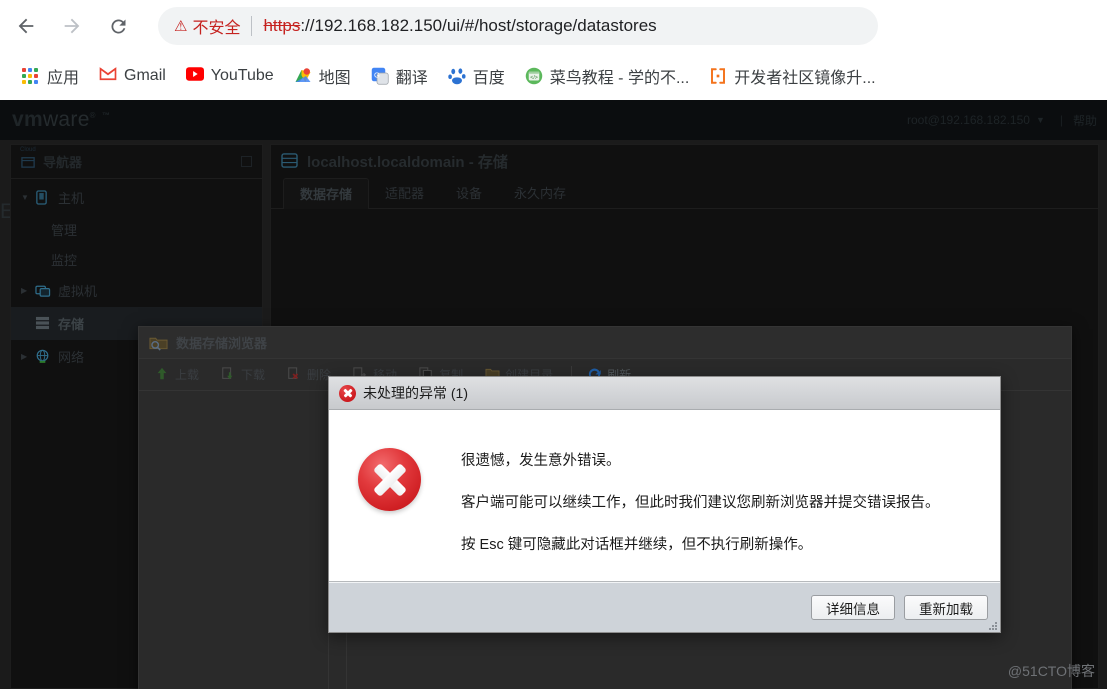 Image resolution: width=1107 pixels, height=689 pixels. Describe the element at coordinates (28, 150) in the screenshot. I see `cloud-tag-label: Cloud` at that location.